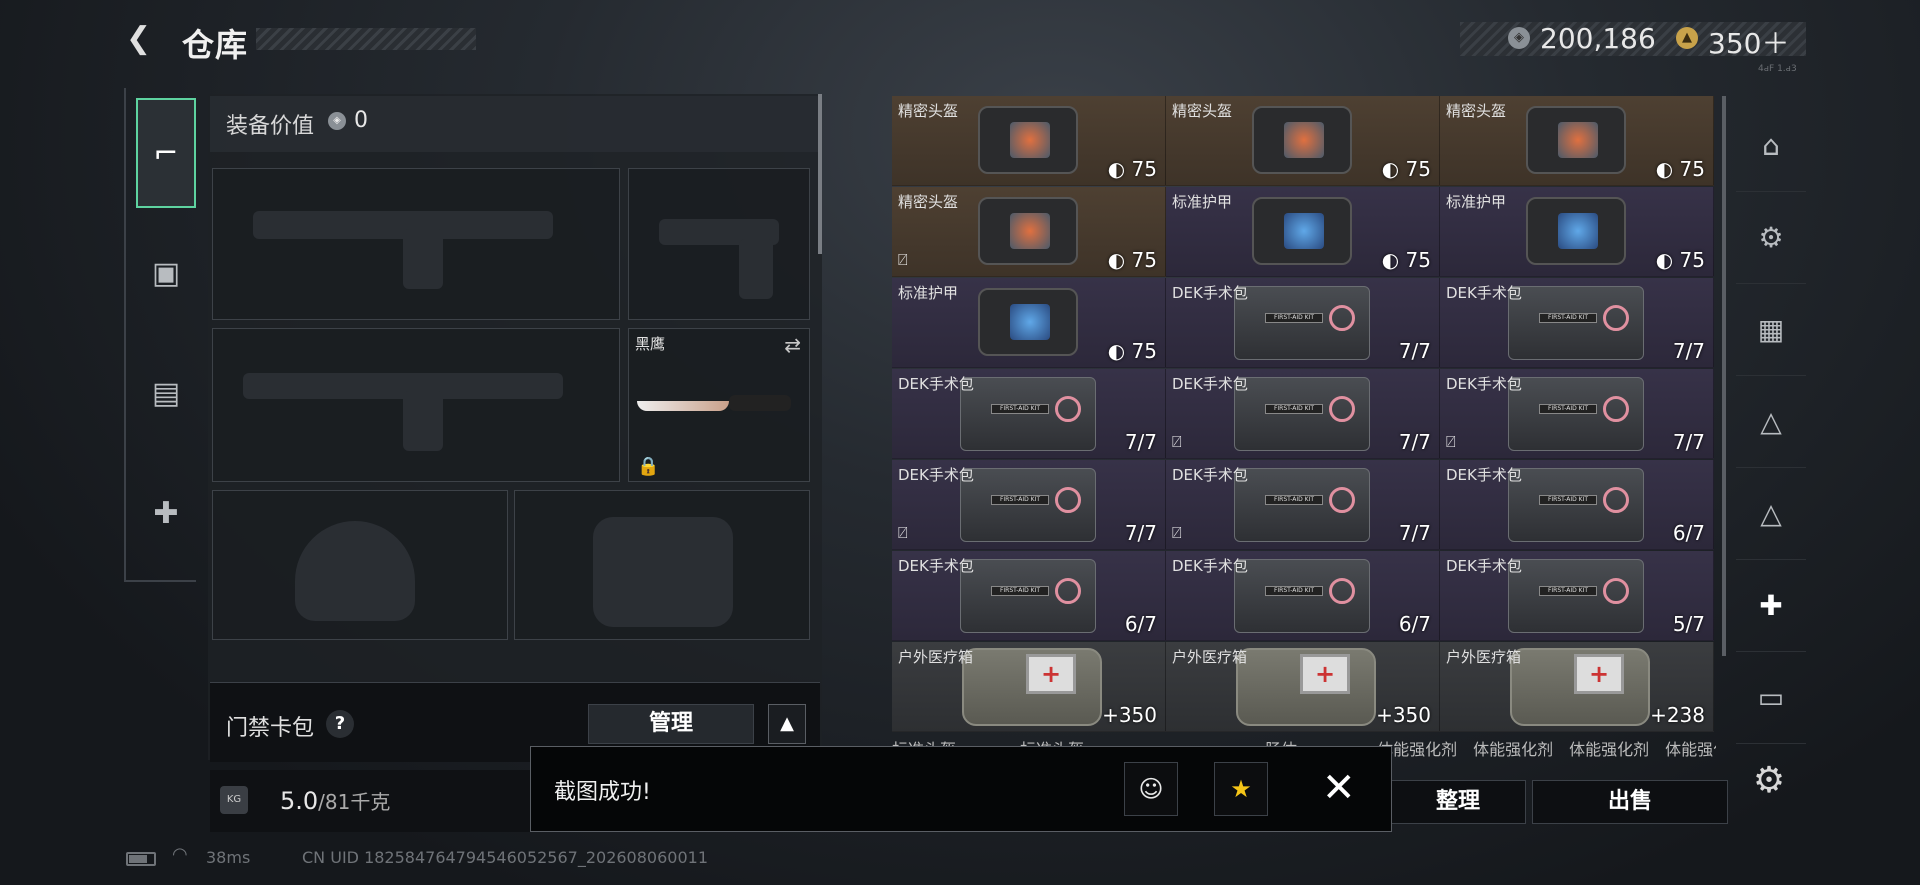 Image resolution: width=1920 pixels, height=885 pixels. I want to click on helmet-item-icon, so click(1302, 140).